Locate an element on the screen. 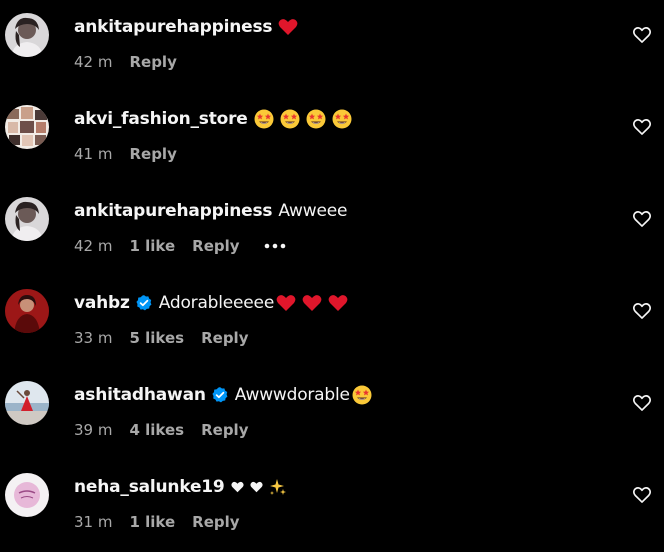 The image size is (664, 552). sparkles-emoji-icon is located at coordinates (278, 487).